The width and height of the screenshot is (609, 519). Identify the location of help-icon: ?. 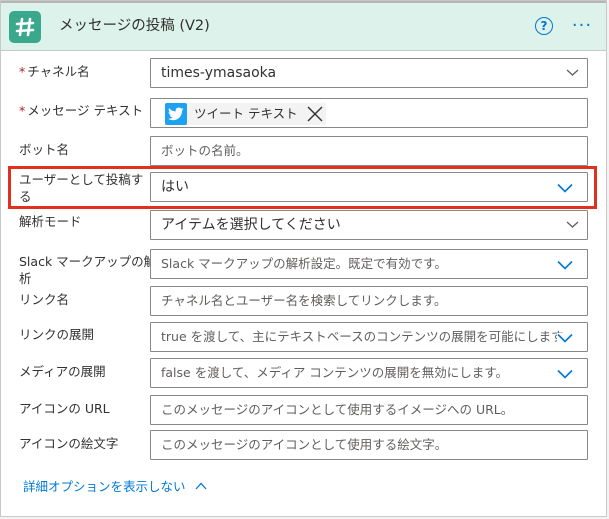
(544, 26).